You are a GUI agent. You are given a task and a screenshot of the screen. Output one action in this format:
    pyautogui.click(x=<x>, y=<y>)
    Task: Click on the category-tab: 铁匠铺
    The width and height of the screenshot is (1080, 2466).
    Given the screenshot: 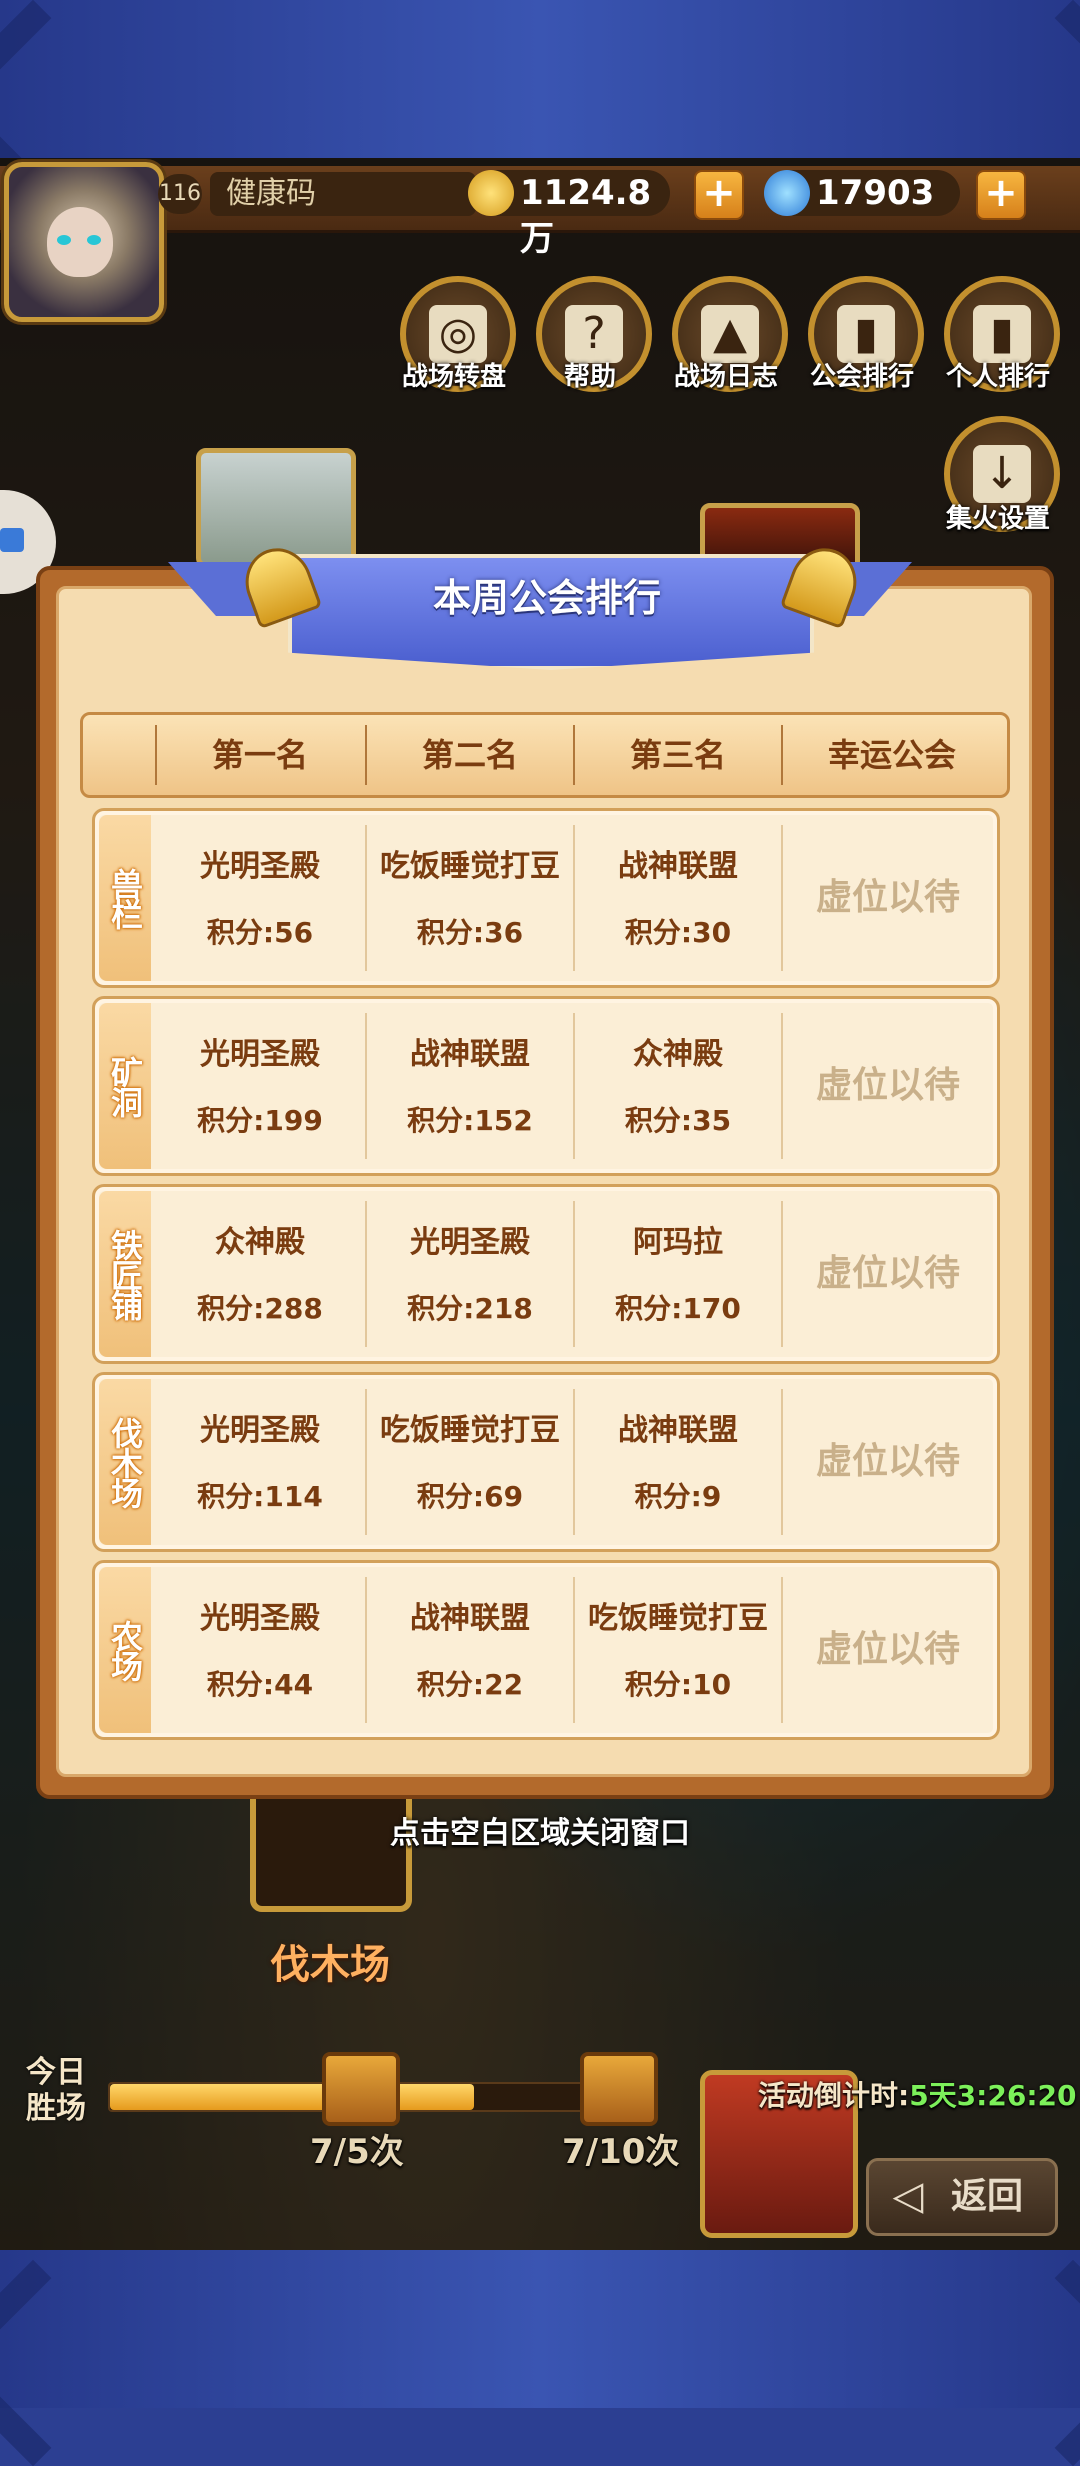 What is the action you would take?
    pyautogui.click(x=125, y=1274)
    